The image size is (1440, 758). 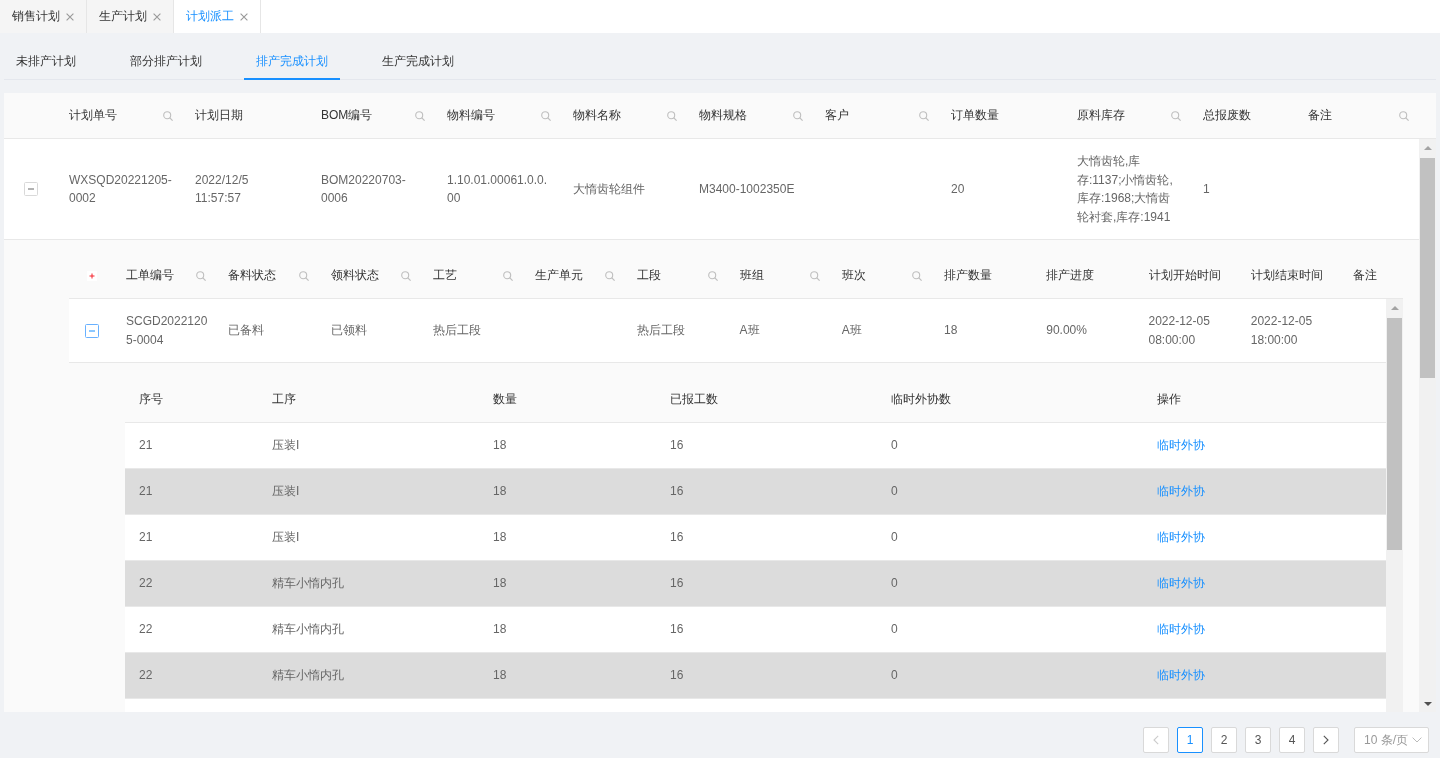 I want to click on document-tab: 销售计划, so click(x=43, y=16).